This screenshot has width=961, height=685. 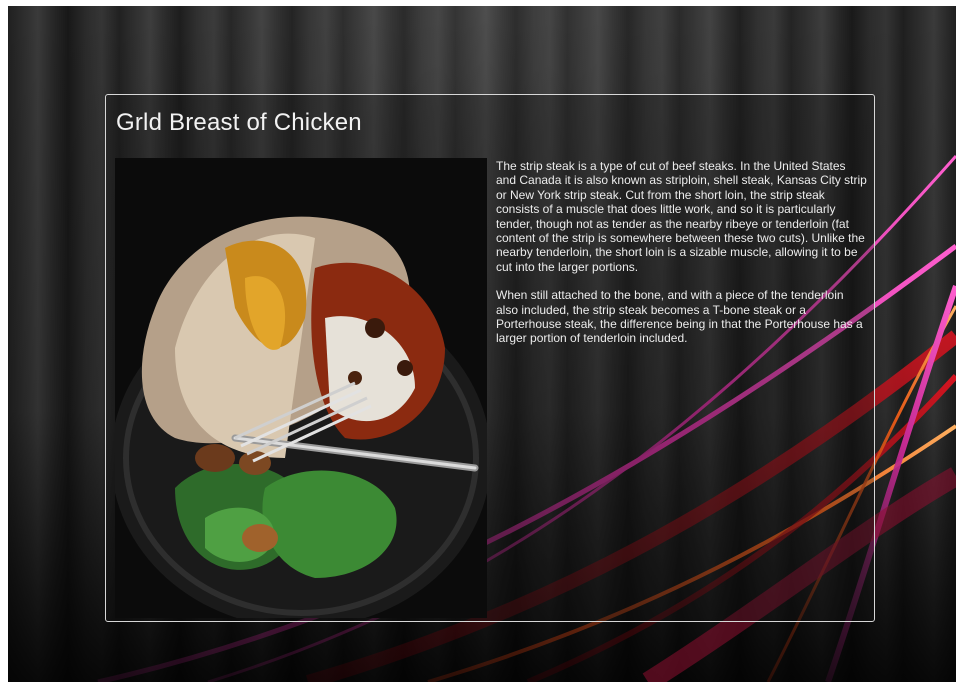 I want to click on slide-title: Grld Breast of Chicken, so click(x=239, y=122).